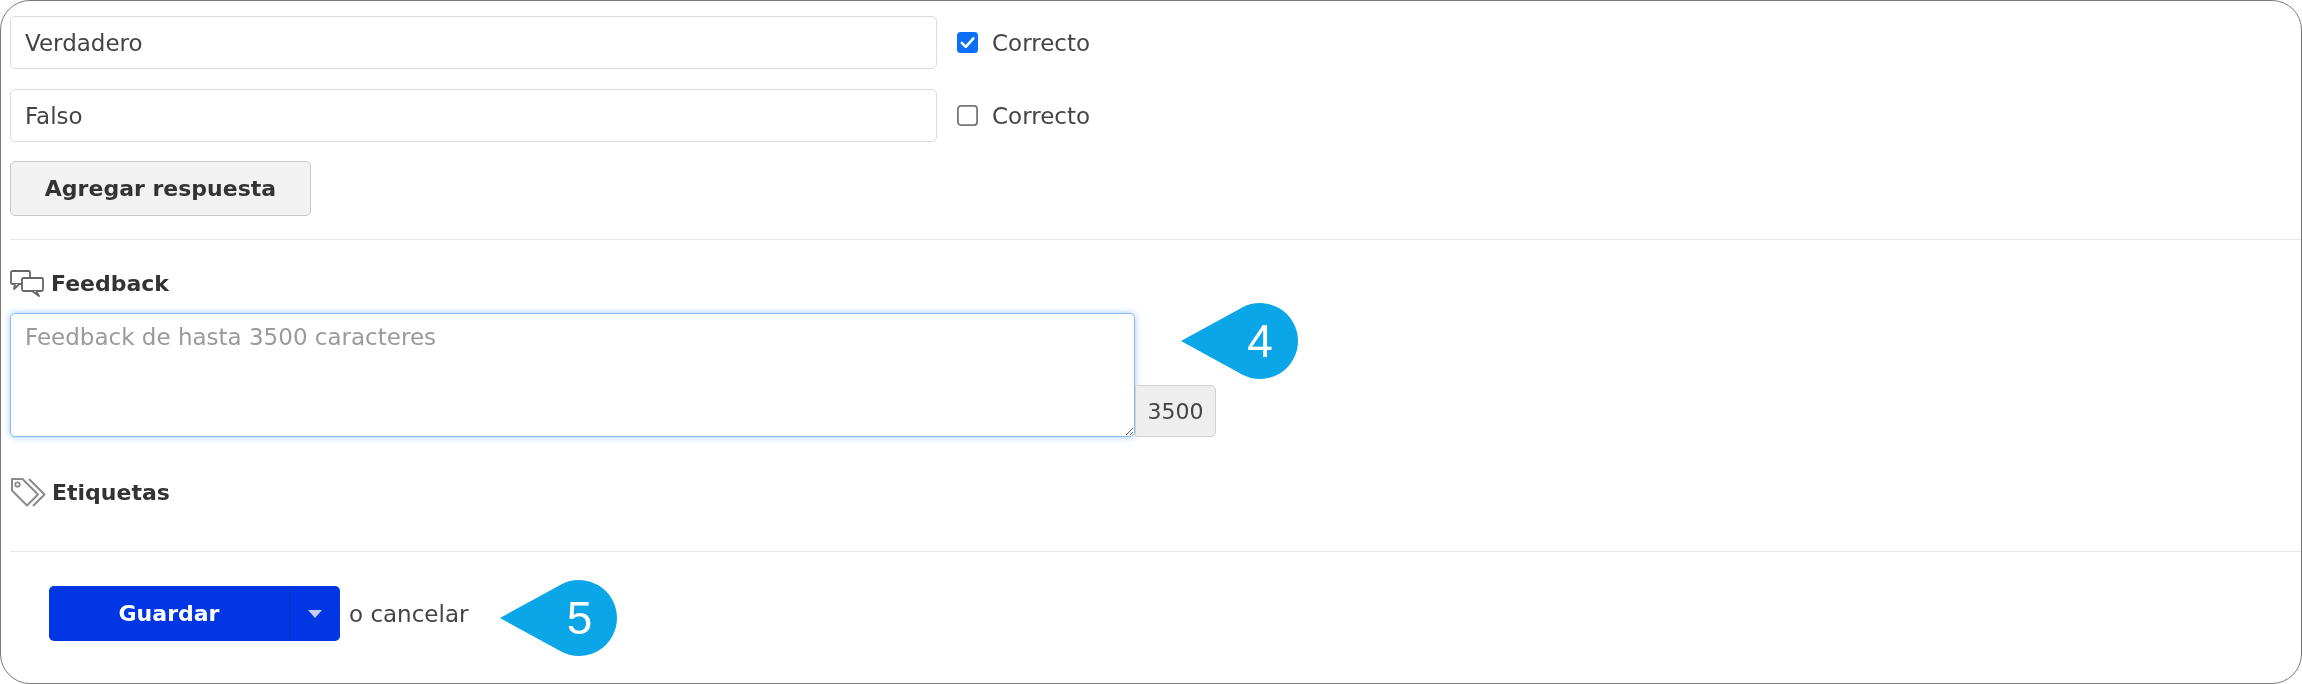  What do you see at coordinates (572, 375) in the screenshot?
I see `feedback-textarea: Feedback de hasta 3500 caracteres` at bounding box center [572, 375].